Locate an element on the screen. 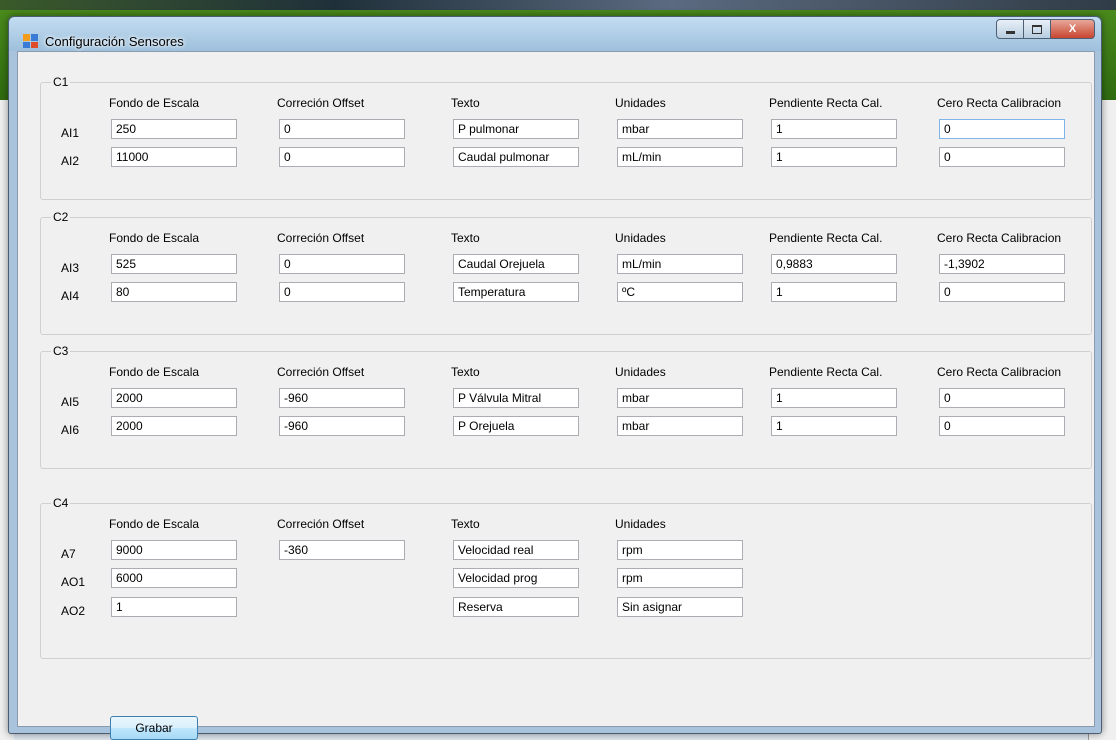  fondo-textbox: 250 is located at coordinates (174, 129).